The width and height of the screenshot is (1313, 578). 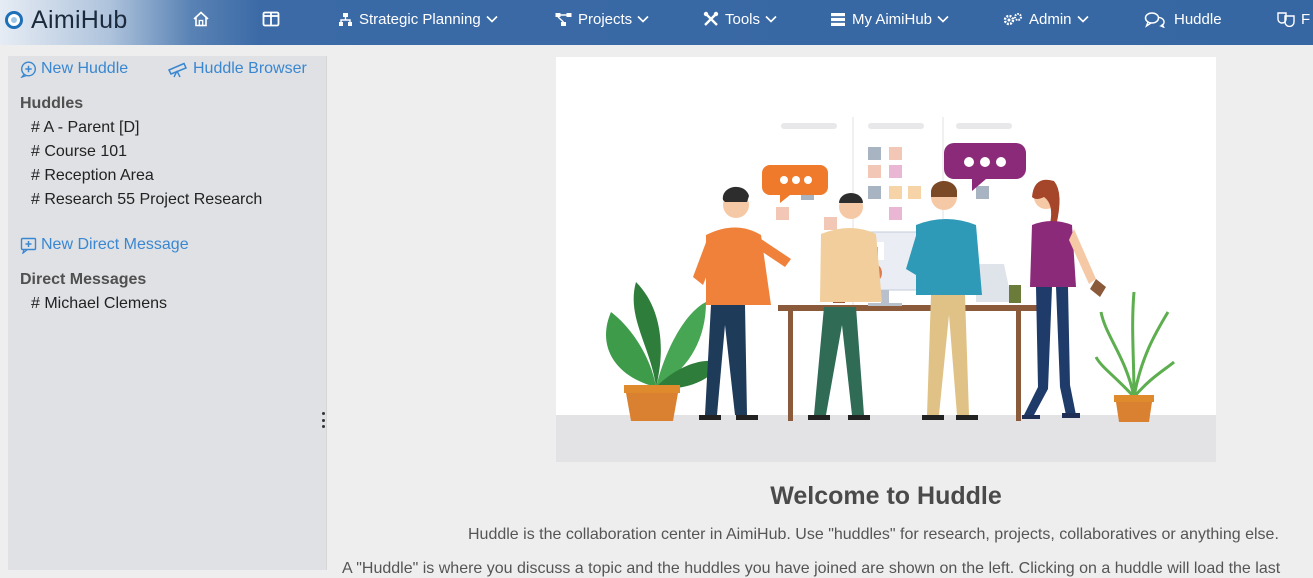 I want to click on panel-toggle-button, so click(x=271, y=19).